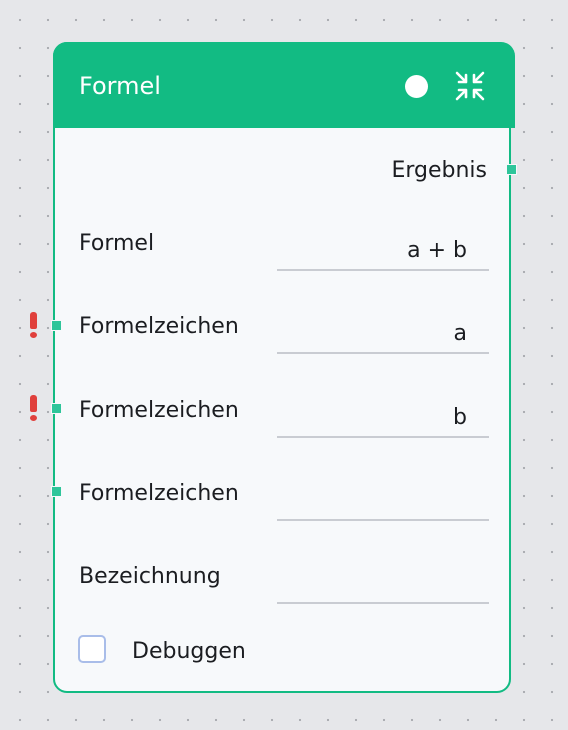 This screenshot has height=730, width=568. Describe the element at coordinates (120, 86) in the screenshot. I see `node-title: Formel` at that location.